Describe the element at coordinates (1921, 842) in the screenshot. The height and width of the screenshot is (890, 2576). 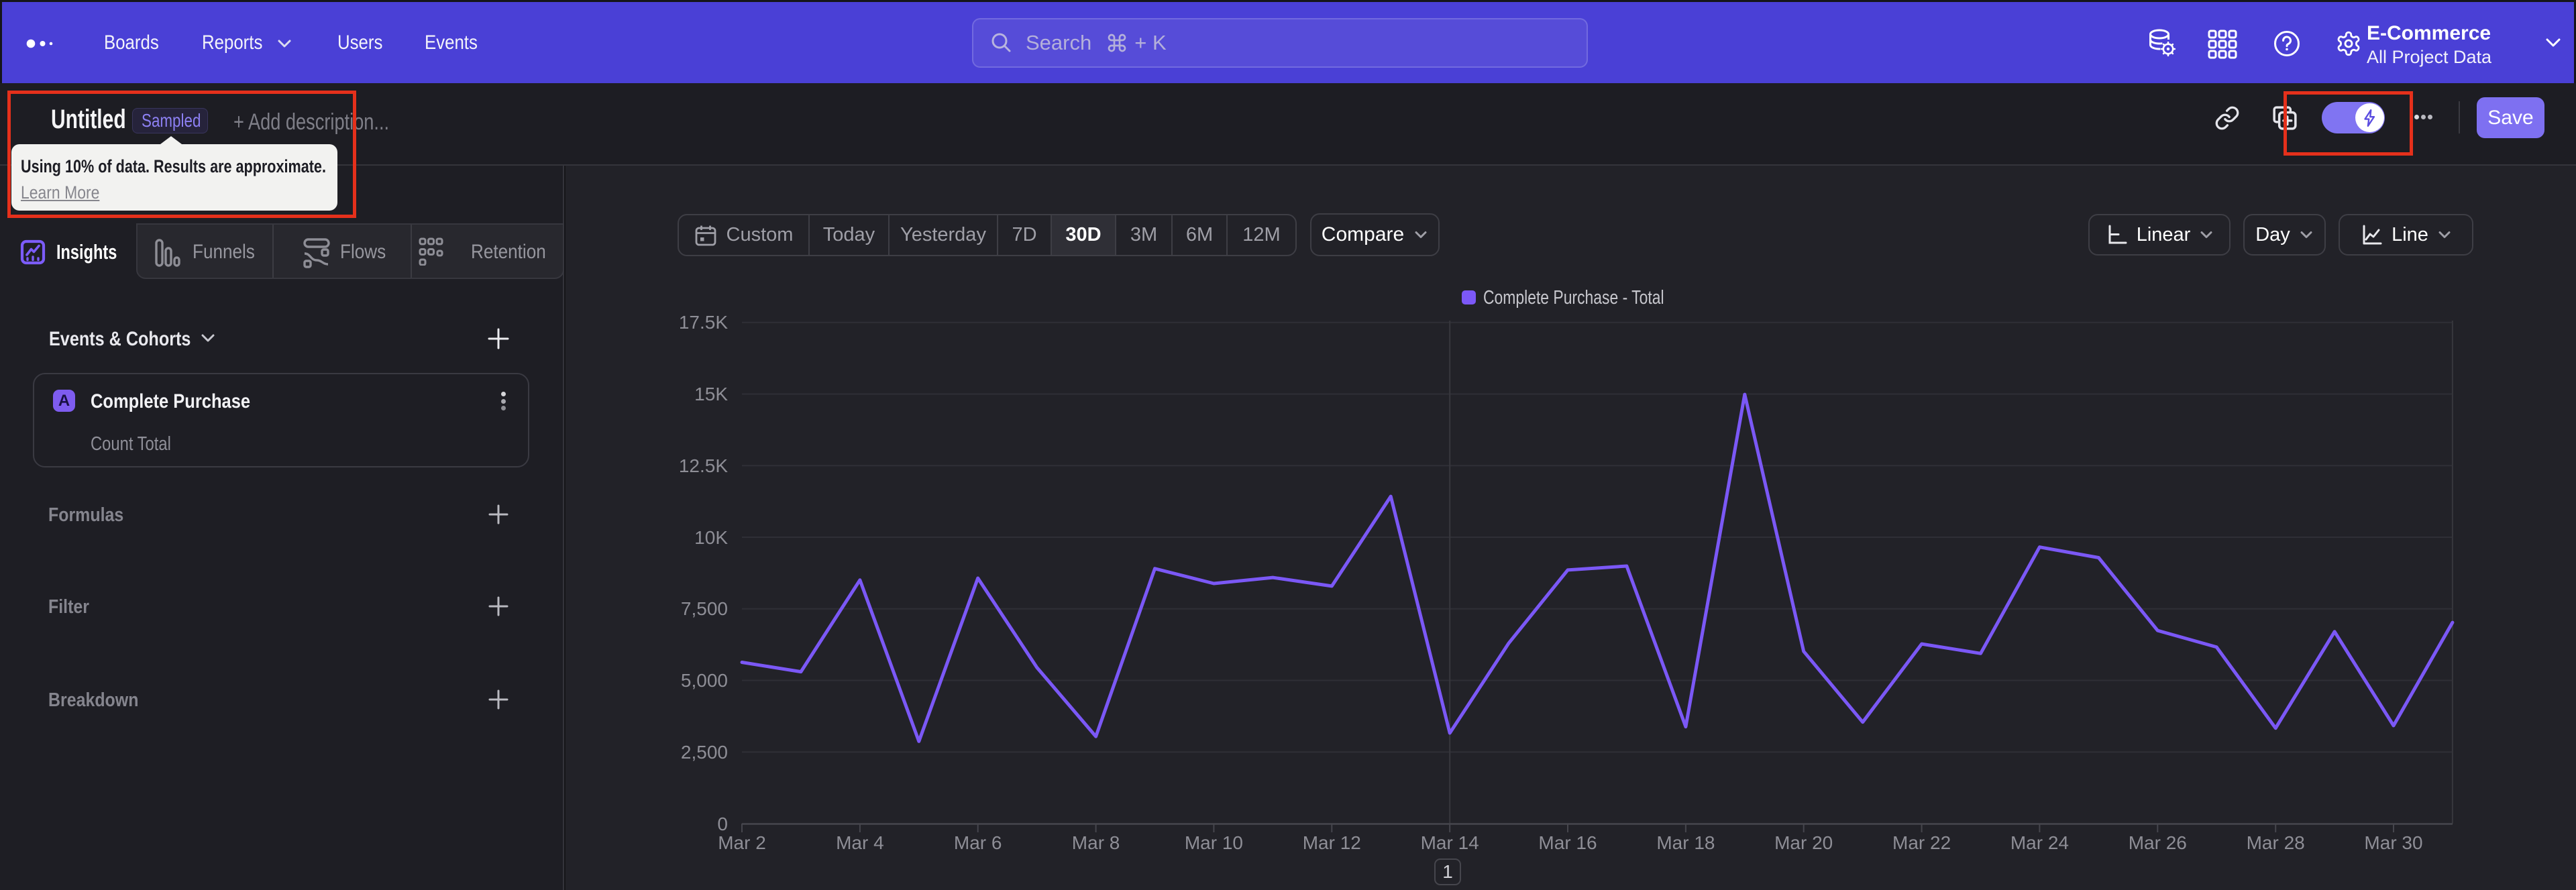
I see `svg-text: Mar 22` at that location.